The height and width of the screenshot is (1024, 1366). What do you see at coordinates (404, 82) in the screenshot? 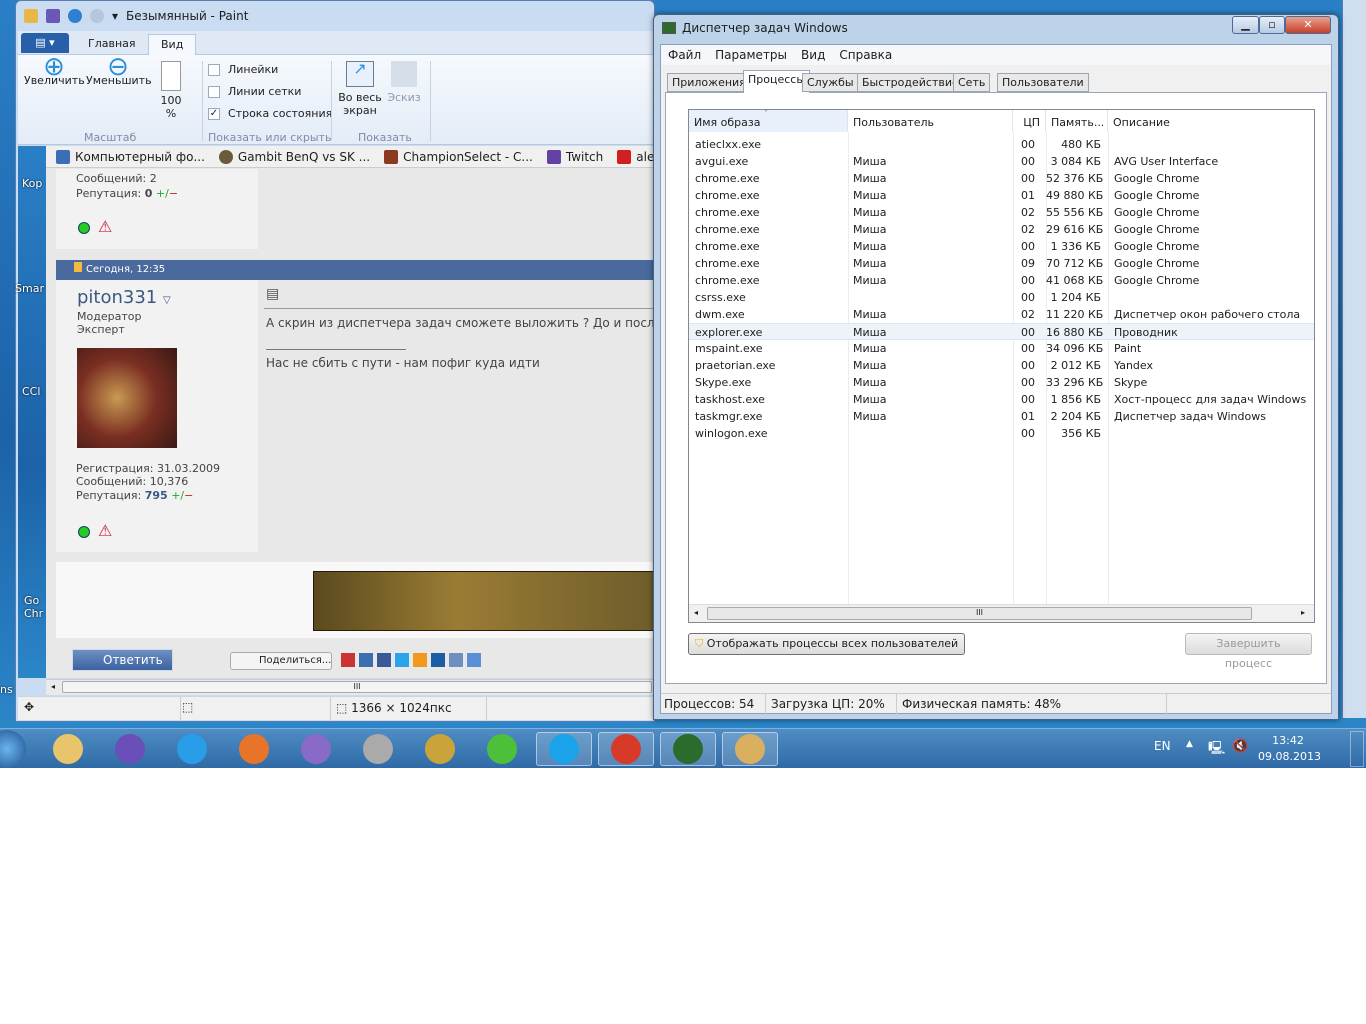
I see `thumbnail-button: Эскиз` at bounding box center [404, 82].